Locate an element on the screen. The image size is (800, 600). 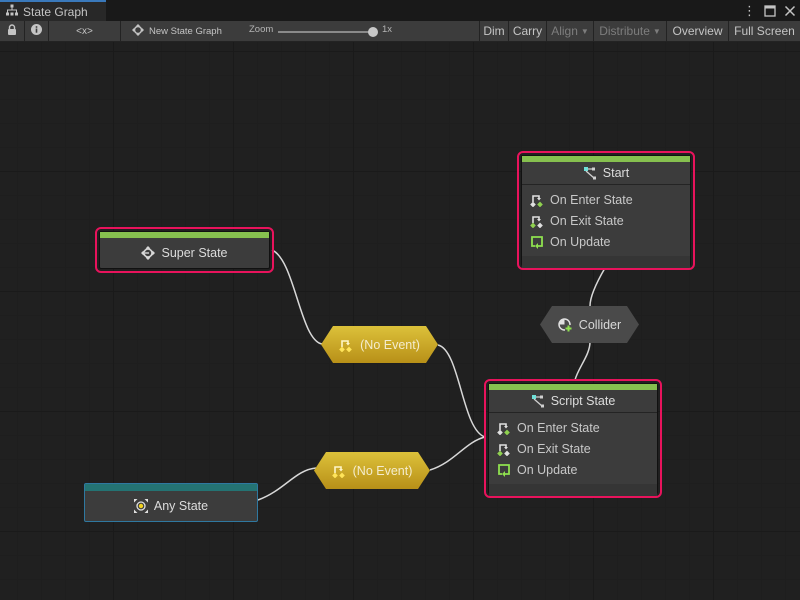
any-state-icon is located at coordinates (140, 506).